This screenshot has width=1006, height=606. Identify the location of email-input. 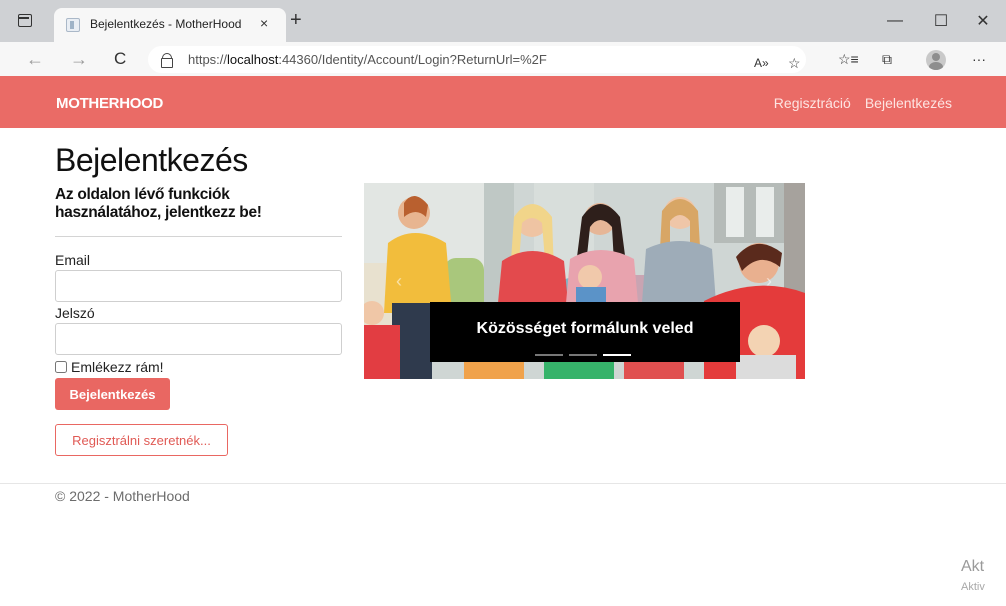
(198, 286).